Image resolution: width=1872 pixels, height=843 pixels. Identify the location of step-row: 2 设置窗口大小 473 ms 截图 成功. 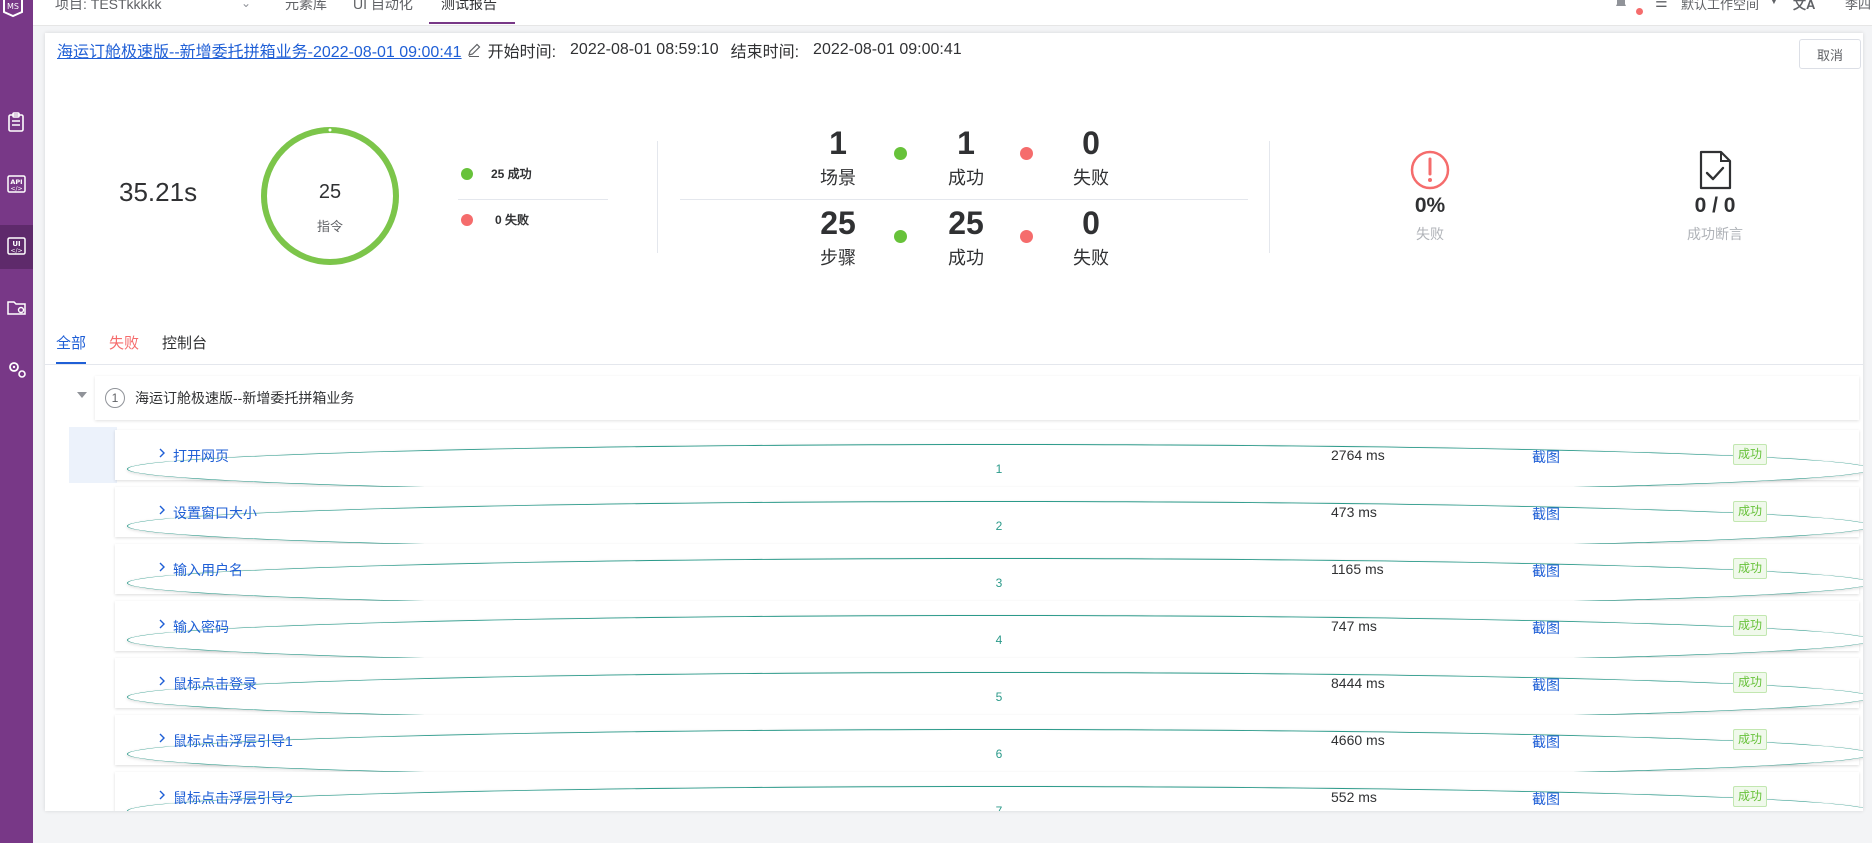
(989, 519).